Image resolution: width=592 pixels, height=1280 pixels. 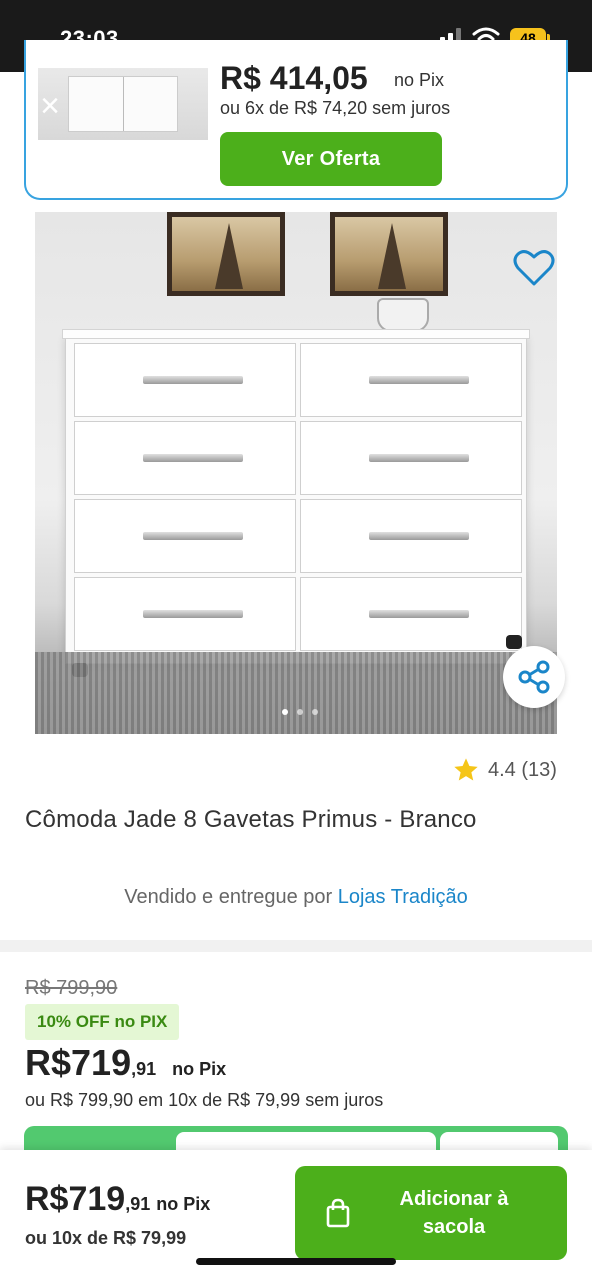 I want to click on star-icon, so click(x=466, y=769).